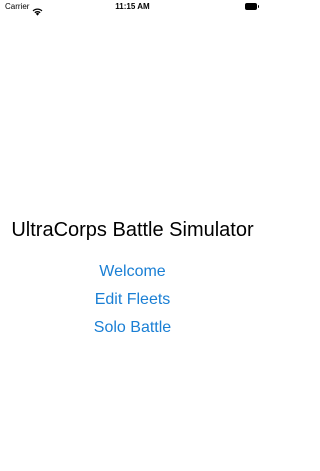  I want to click on main-menu: Welcome Edit Fleets Solo Battle, so click(132, 300).